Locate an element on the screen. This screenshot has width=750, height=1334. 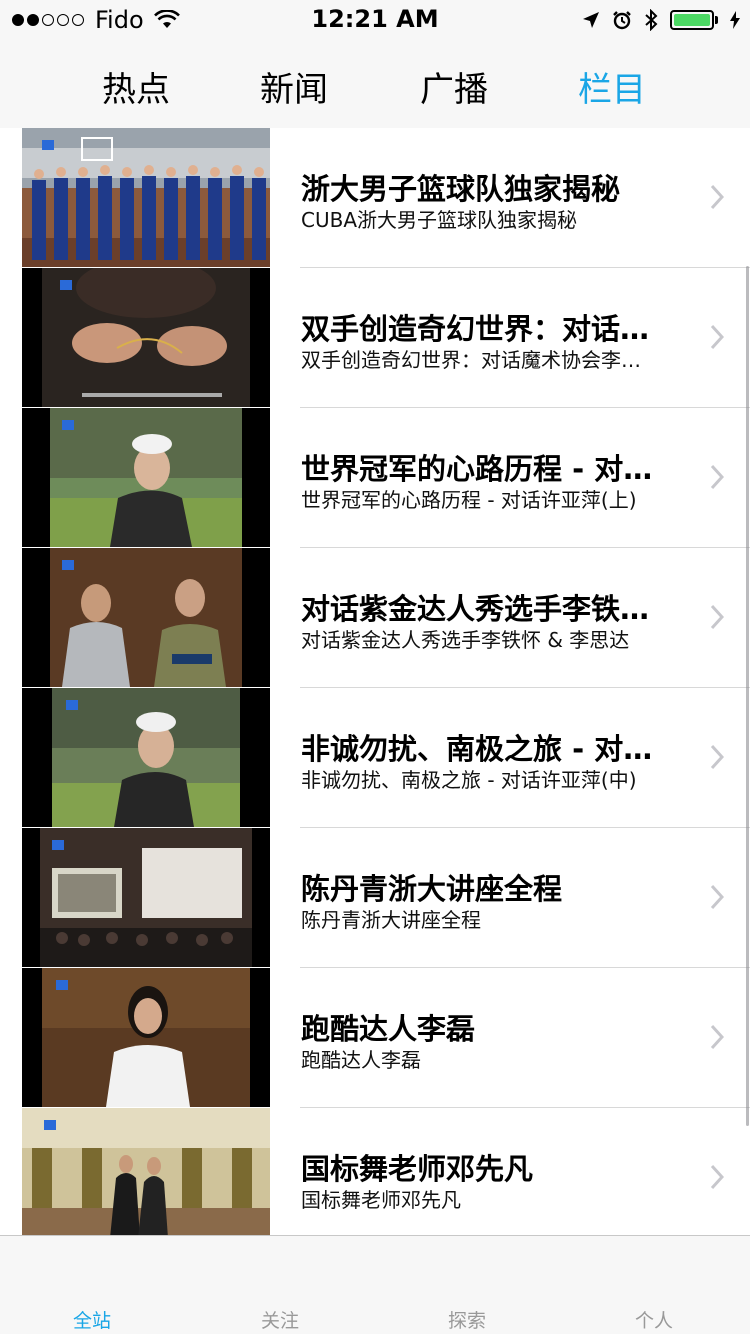
item-title: 浙大男子篮球队独家揭秘 is located at coordinates (461, 189).